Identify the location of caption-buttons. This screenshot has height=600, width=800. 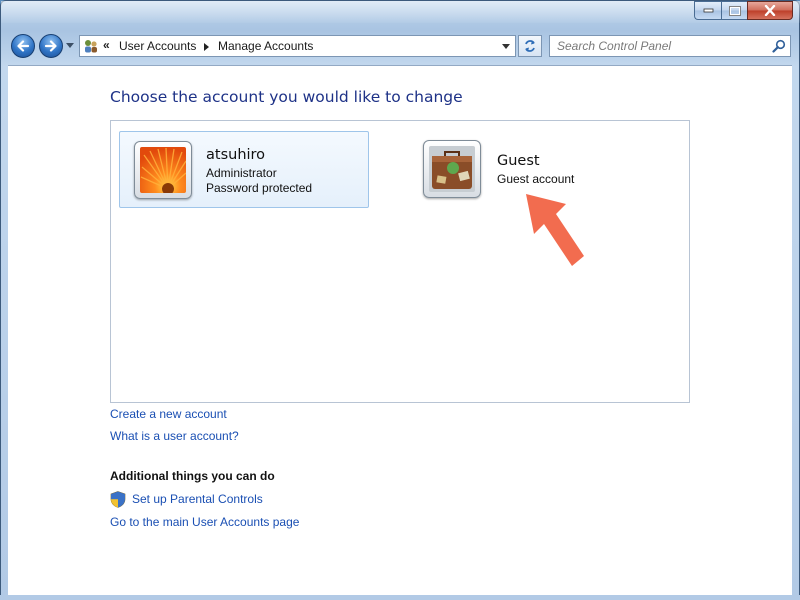
(743, 10).